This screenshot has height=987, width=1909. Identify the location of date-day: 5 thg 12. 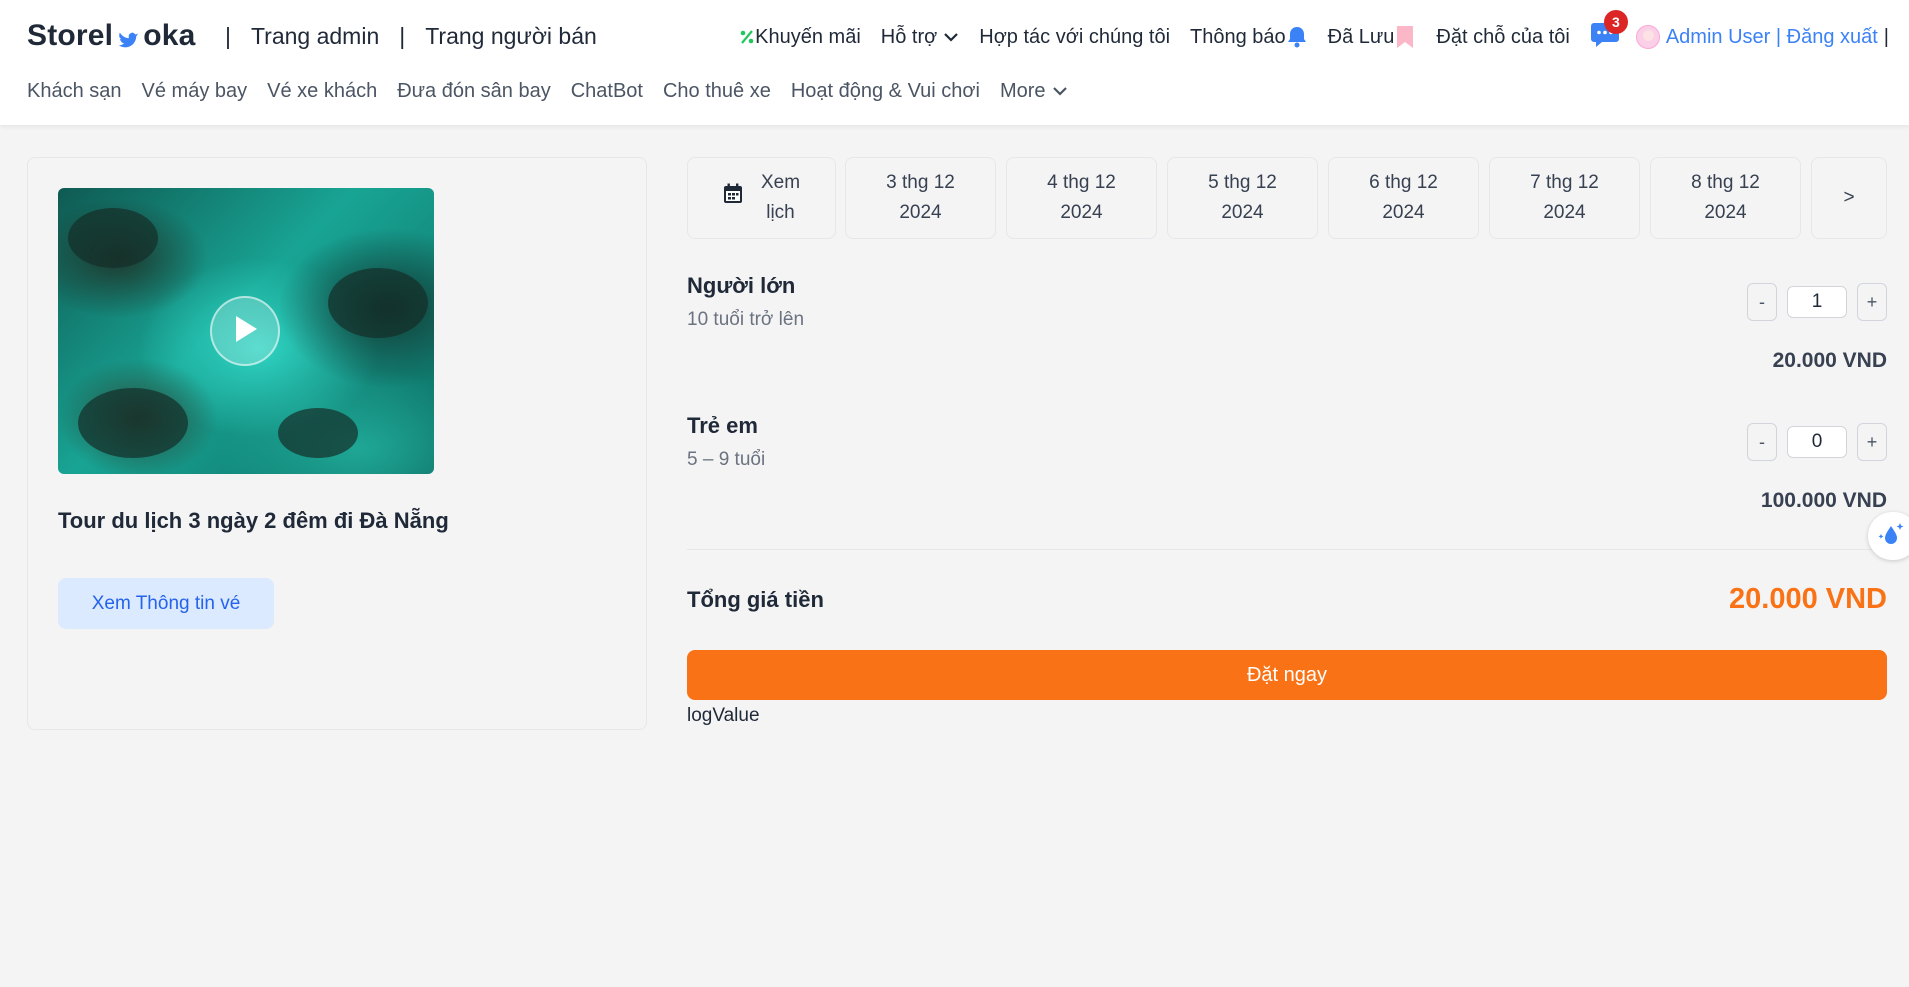
(1242, 182).